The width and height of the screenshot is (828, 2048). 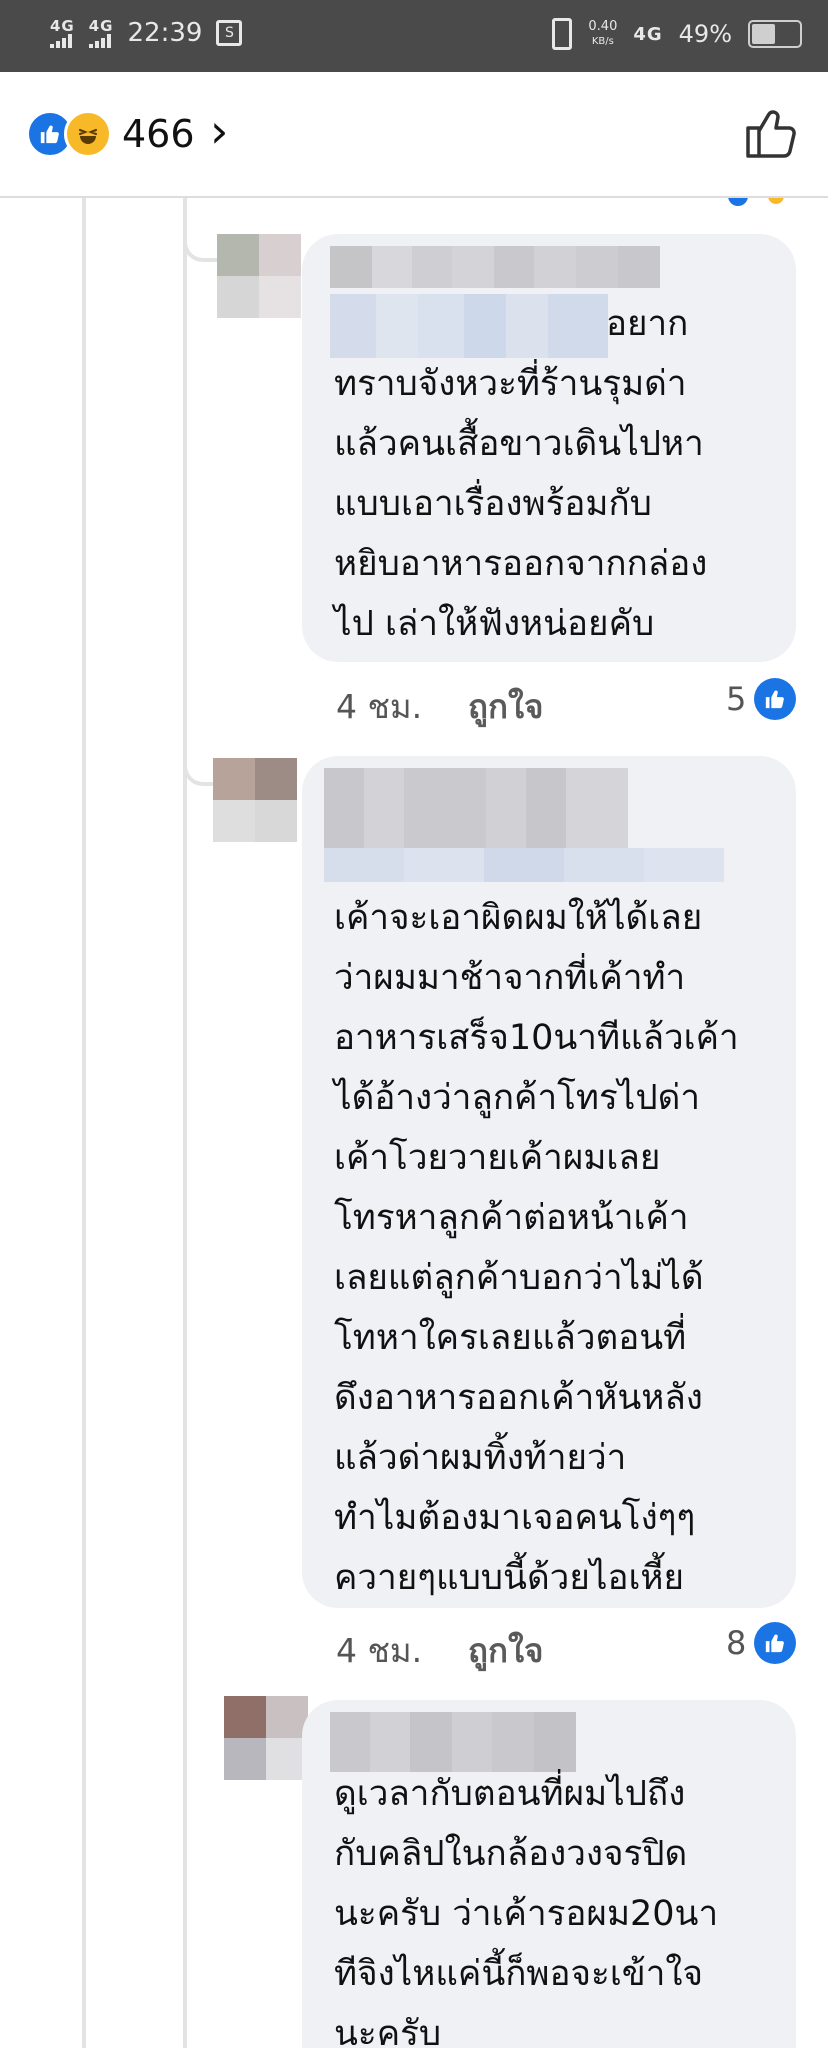 What do you see at coordinates (219, 131) in the screenshot?
I see `chevron-right-icon: ›` at bounding box center [219, 131].